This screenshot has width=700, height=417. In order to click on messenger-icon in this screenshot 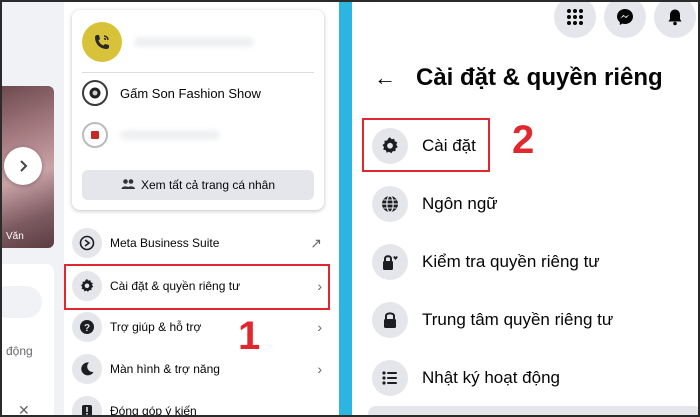, I will do `click(625, 20)`.